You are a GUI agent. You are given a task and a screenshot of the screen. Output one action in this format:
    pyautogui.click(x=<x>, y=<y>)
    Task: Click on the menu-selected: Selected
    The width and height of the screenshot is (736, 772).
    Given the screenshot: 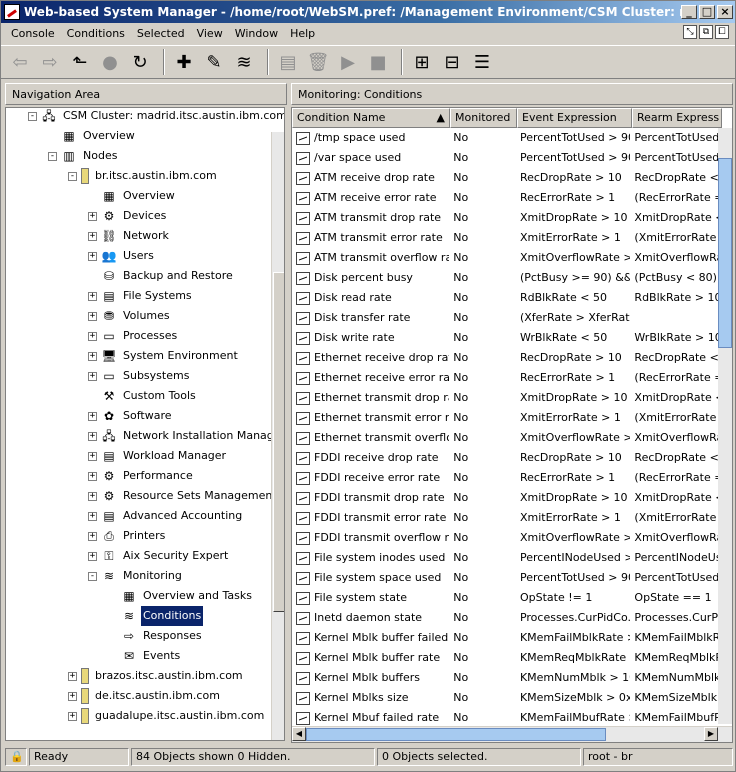 What is the action you would take?
    pyautogui.click(x=161, y=33)
    